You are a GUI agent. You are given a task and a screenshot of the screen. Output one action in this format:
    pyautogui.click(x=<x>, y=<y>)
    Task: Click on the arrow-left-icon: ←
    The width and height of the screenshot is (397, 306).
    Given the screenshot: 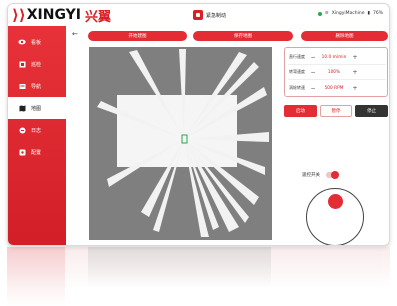 What is the action you would take?
    pyautogui.click(x=75, y=34)
    